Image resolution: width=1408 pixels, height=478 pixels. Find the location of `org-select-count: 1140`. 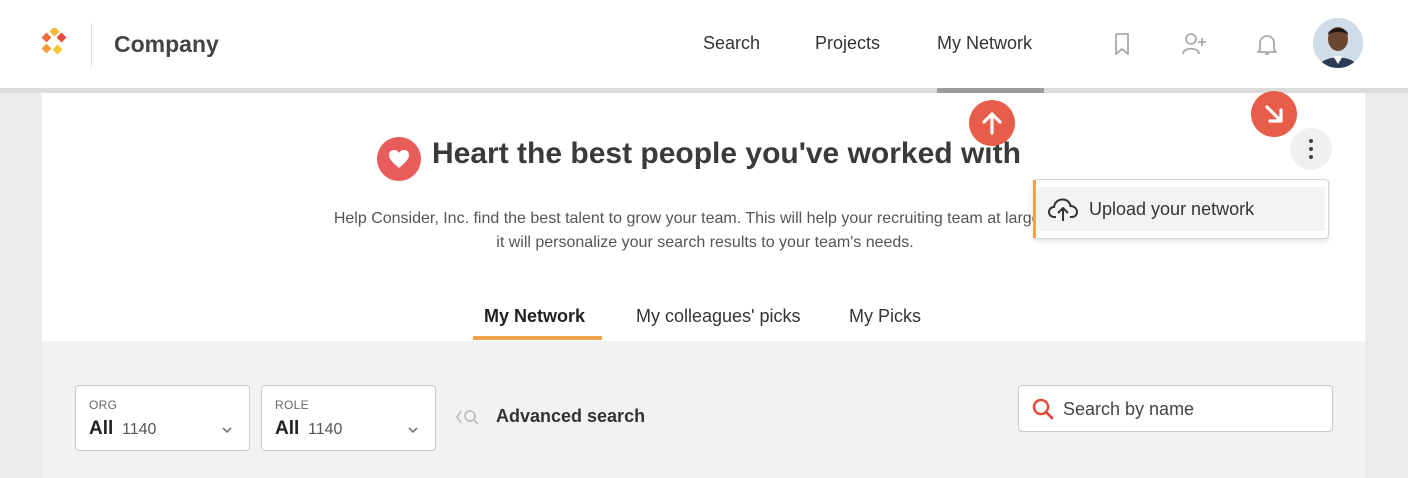

org-select-count: 1140 is located at coordinates (139, 429).